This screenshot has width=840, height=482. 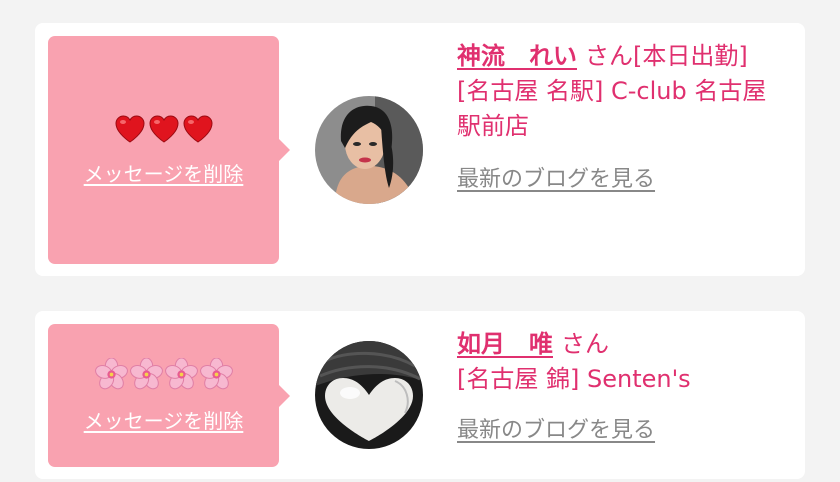 I want to click on status-label: [本日出勤], so click(x=690, y=56).